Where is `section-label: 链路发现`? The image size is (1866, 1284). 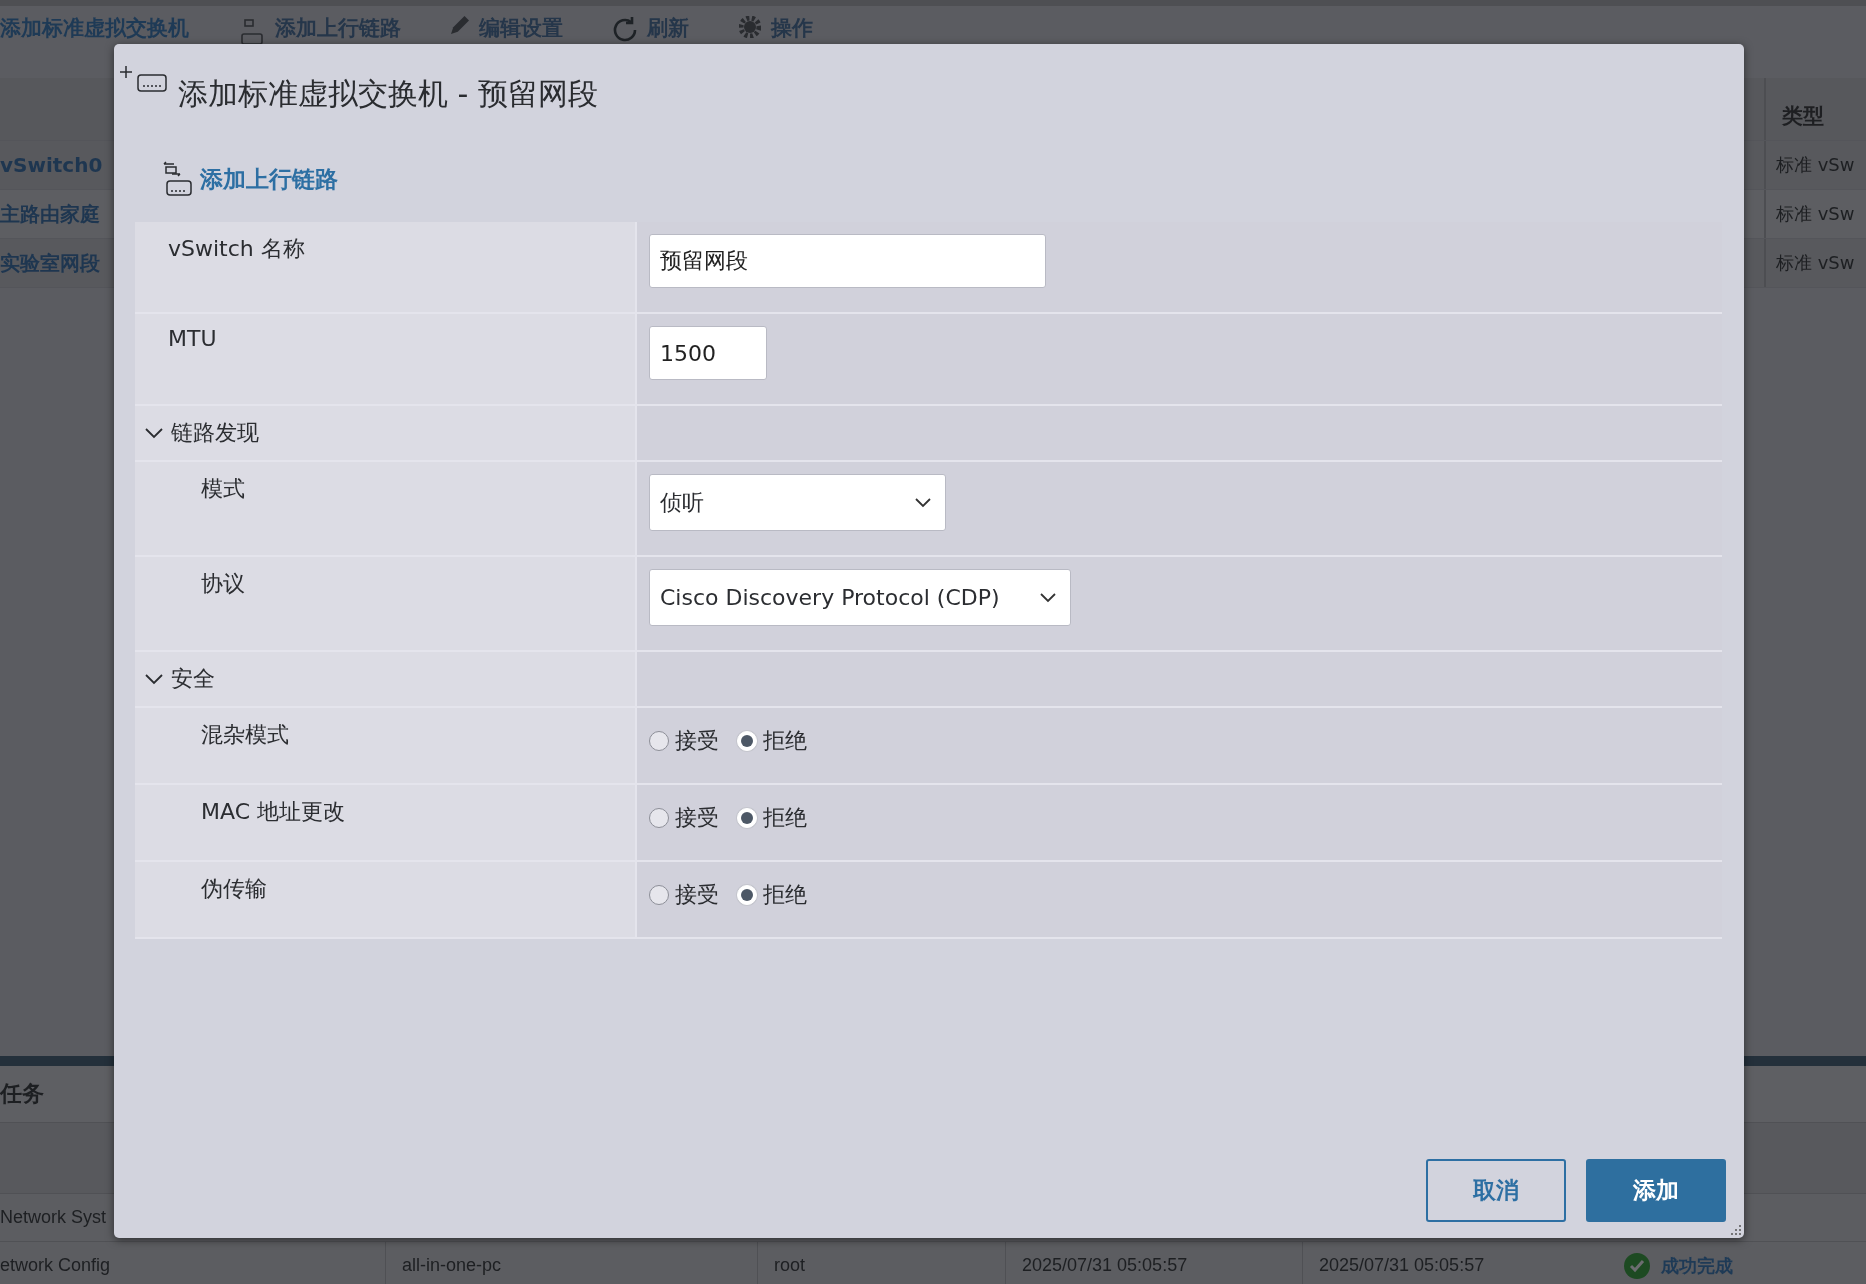
section-label: 链路发现 is located at coordinates (215, 433).